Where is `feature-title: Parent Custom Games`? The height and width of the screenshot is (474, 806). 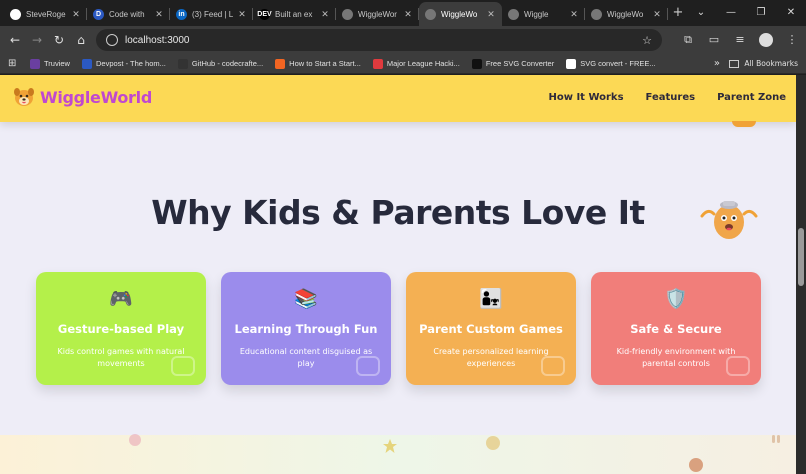 feature-title: Parent Custom Games is located at coordinates (491, 329).